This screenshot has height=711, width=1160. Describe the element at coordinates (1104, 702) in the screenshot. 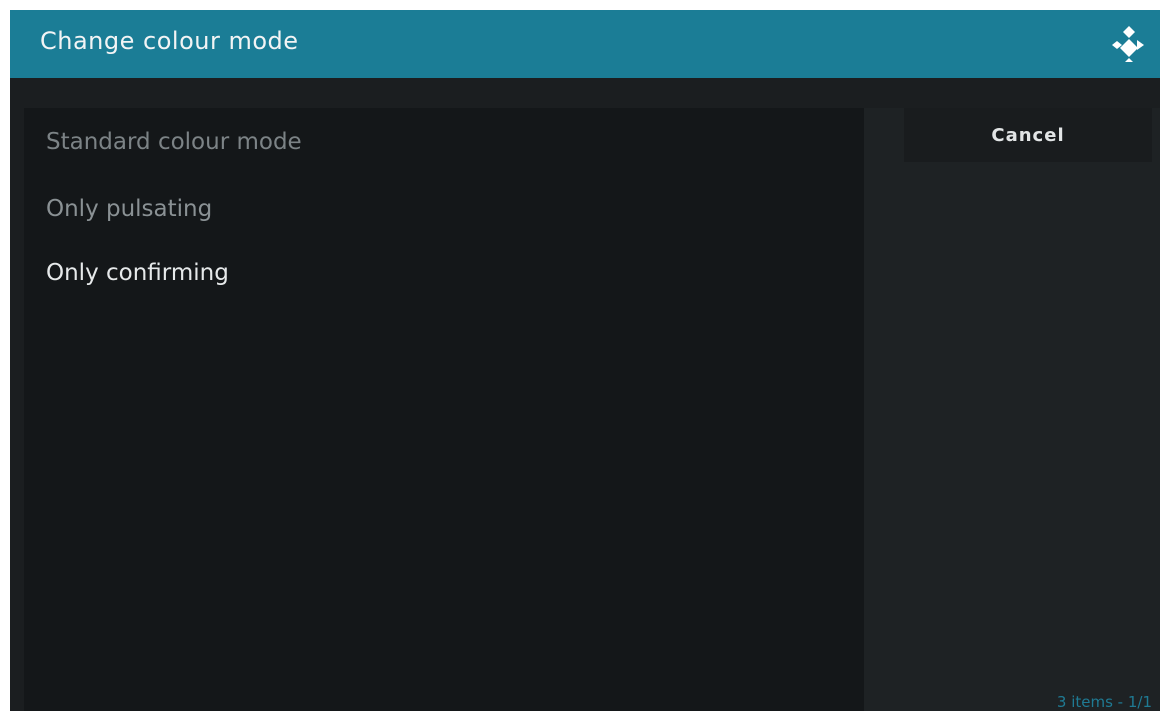

I see `item-count-label: 3 items - 1/1` at that location.